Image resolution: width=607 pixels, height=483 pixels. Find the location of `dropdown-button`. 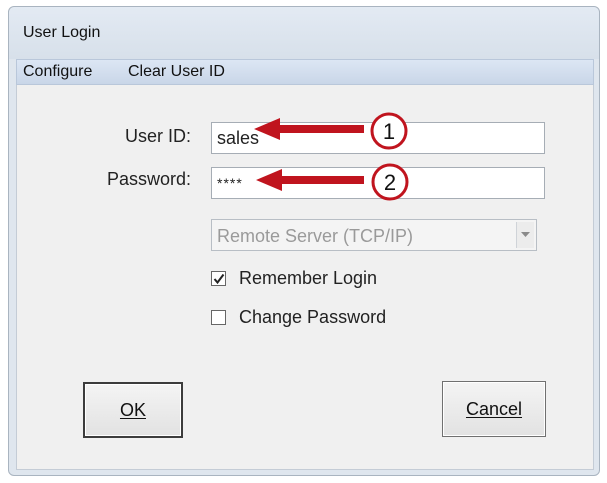

dropdown-button is located at coordinates (525, 235).